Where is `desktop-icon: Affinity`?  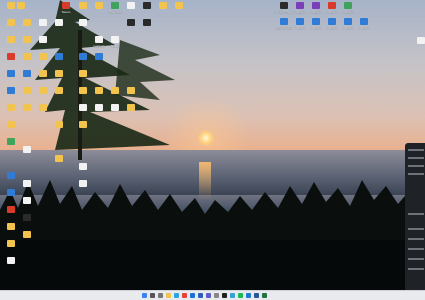 desktop-icon: Affinity is located at coordinates (364, 27).